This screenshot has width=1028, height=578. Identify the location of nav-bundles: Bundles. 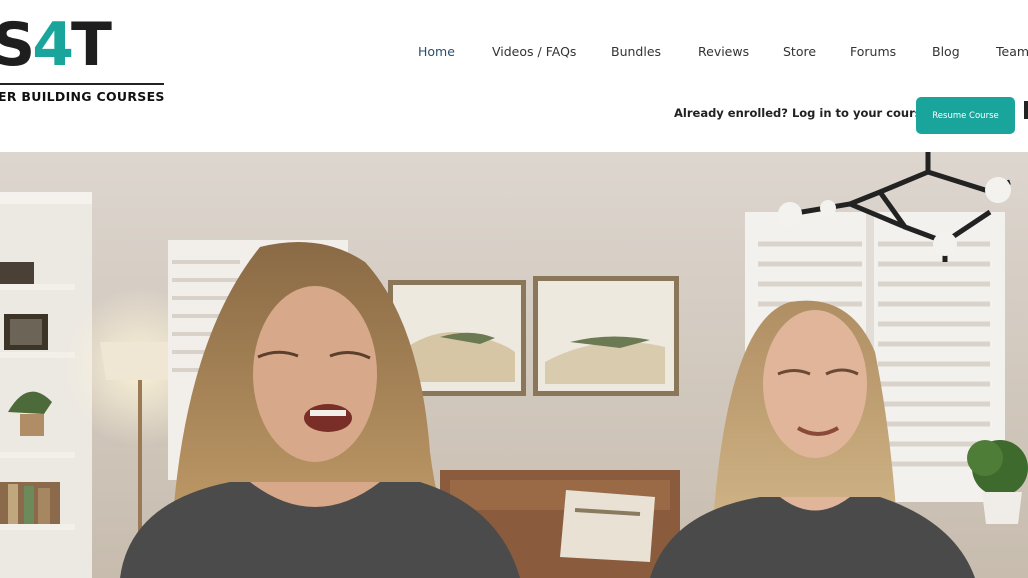
(636, 51).